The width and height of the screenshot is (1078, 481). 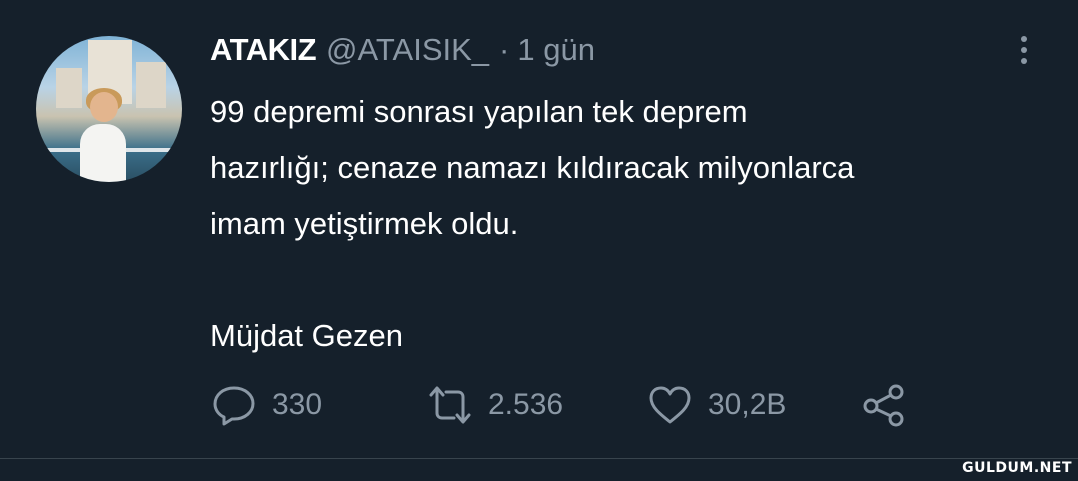 What do you see at coordinates (570, 405) in the screenshot?
I see `tweet-actions: 330 2.536 30,2B` at bounding box center [570, 405].